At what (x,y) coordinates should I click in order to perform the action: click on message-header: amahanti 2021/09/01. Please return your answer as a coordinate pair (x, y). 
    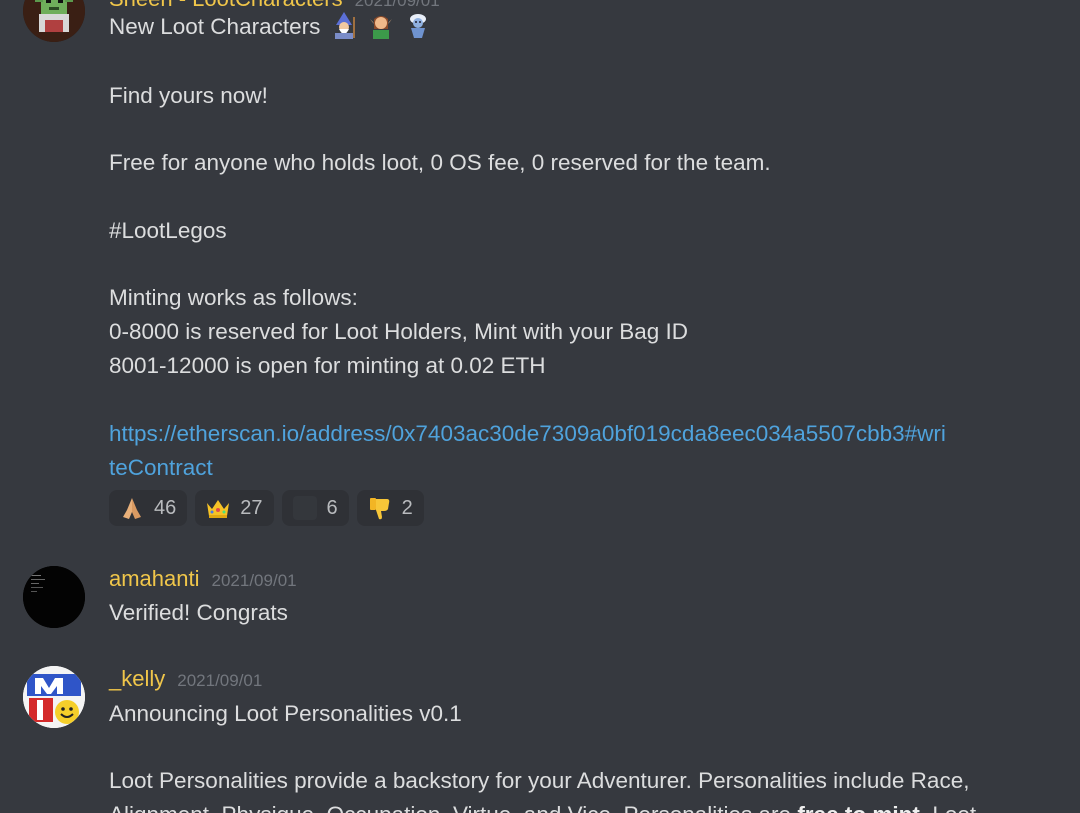
    Looking at the image, I should click on (203, 579).